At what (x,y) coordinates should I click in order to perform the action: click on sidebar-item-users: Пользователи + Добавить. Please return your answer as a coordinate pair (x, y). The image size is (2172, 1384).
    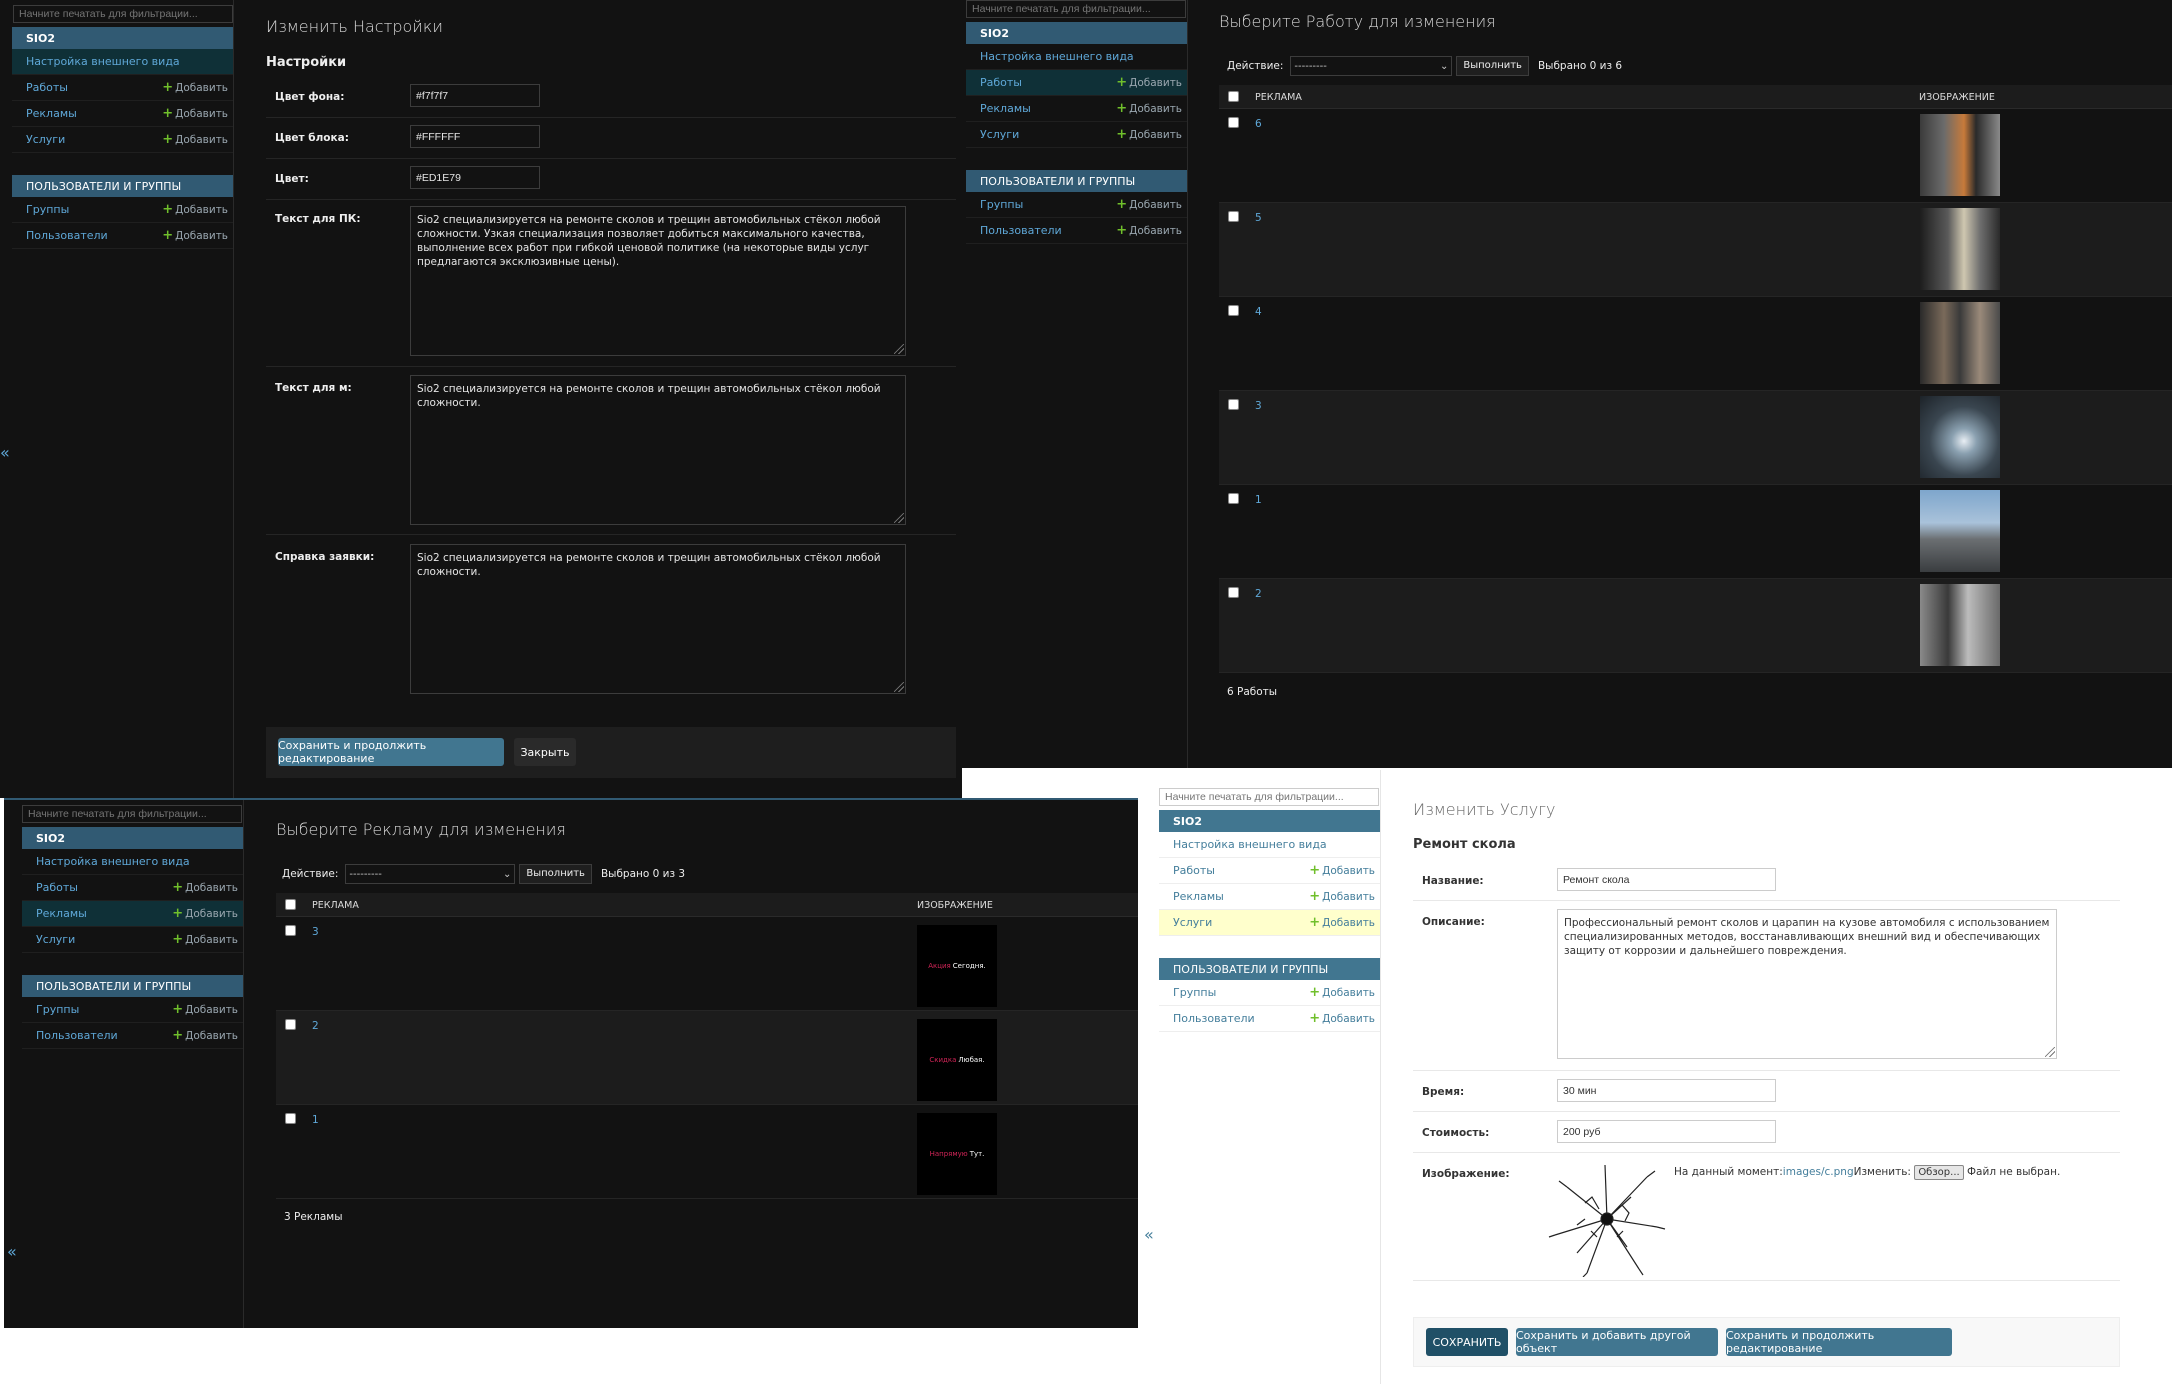
    Looking at the image, I should click on (132, 1036).